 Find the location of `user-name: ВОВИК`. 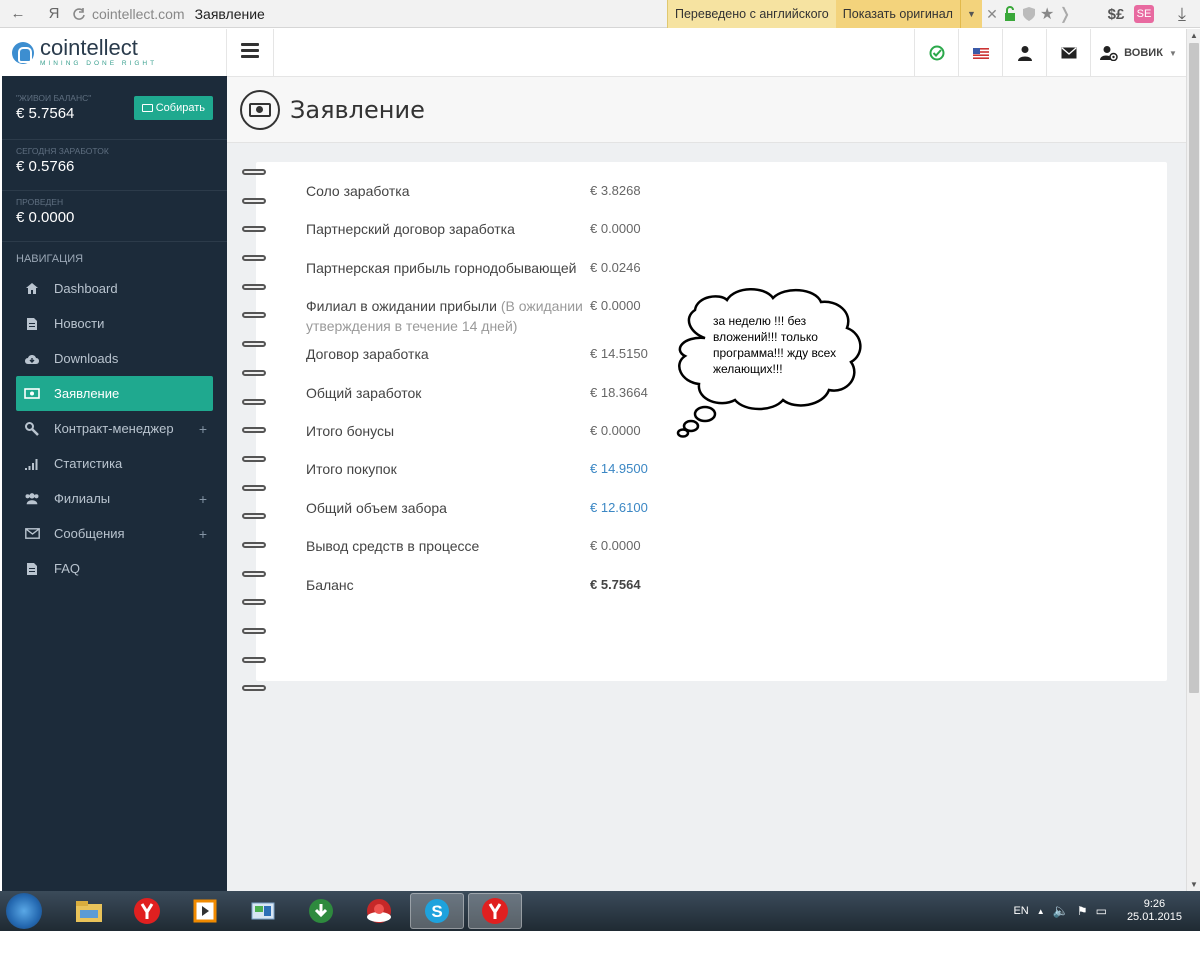

user-name: ВОВИК is located at coordinates (1143, 53).